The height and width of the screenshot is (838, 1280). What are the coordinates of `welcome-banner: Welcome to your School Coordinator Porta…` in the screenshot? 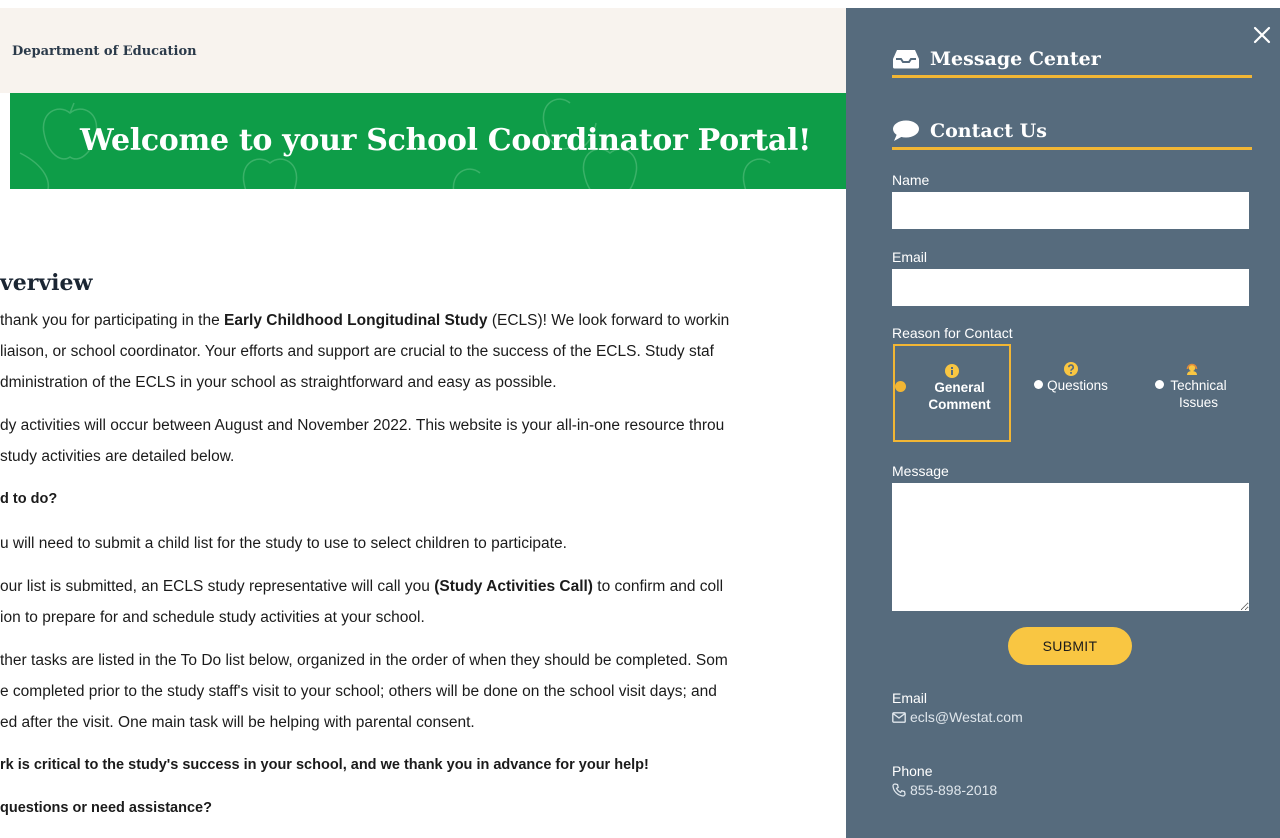 It's located at (428, 141).